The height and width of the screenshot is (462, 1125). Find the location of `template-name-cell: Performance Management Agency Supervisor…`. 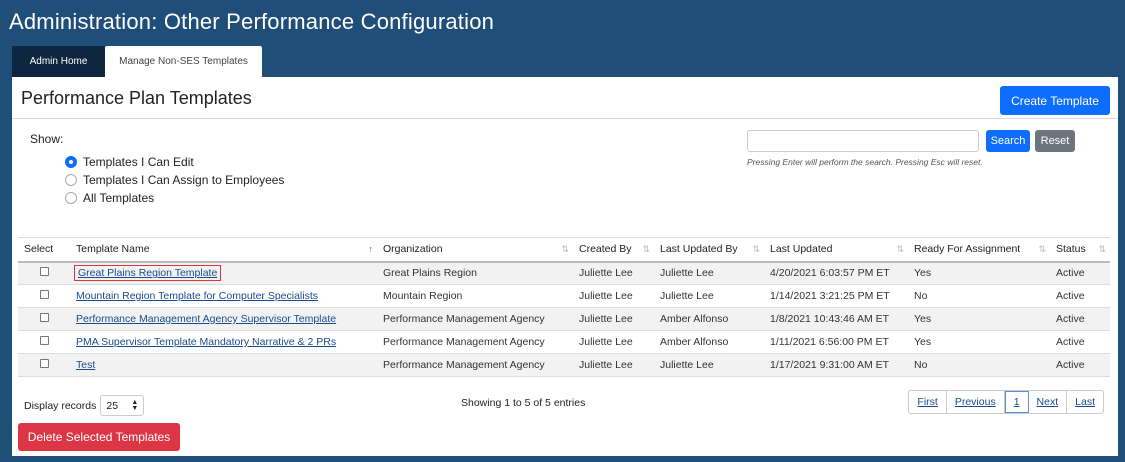

template-name-cell: Performance Management Agency Supervisor… is located at coordinates (223, 319).